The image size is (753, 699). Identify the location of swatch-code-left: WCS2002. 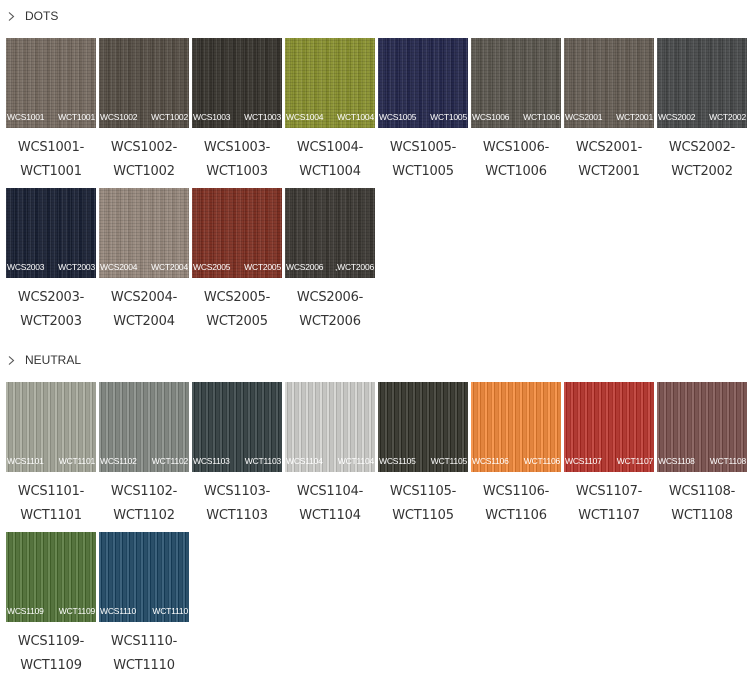
(677, 117).